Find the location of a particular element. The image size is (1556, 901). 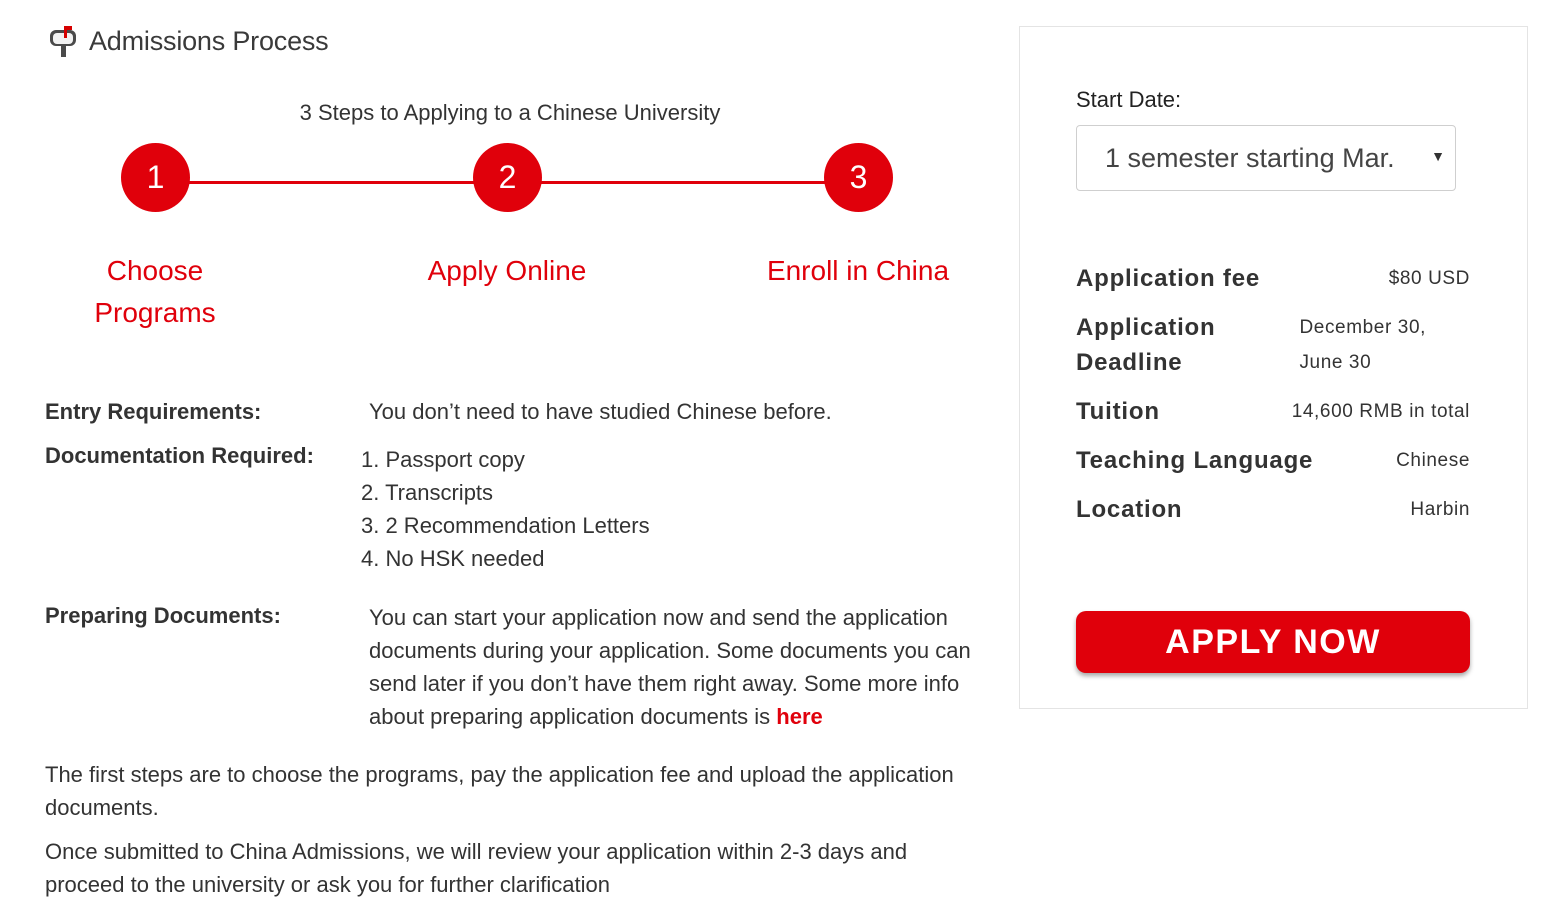

start-date-label: Start Date: is located at coordinates (1129, 99).